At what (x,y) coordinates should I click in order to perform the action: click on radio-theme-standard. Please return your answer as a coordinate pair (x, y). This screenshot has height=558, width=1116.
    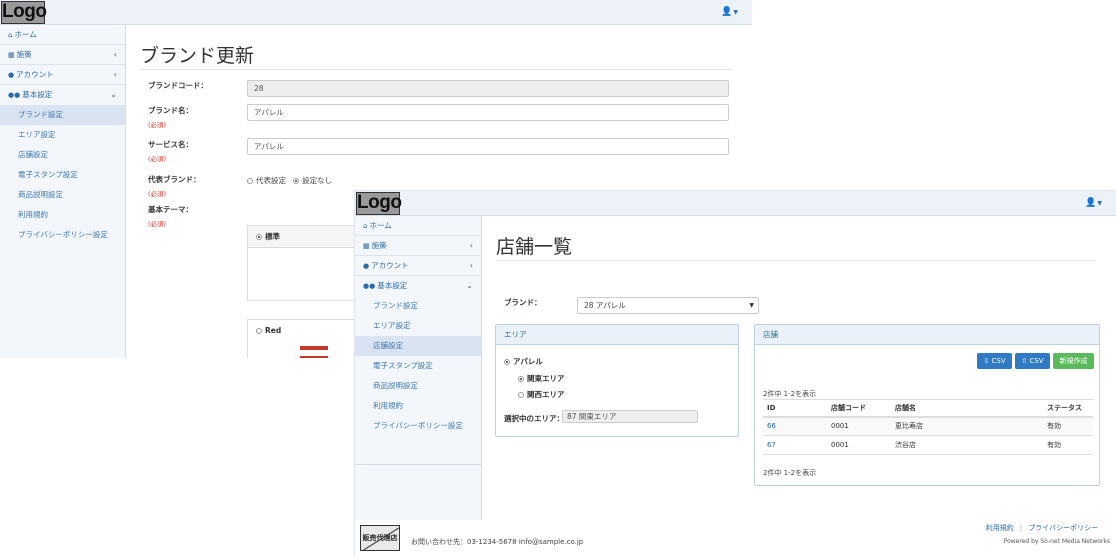
    Looking at the image, I should click on (259, 237).